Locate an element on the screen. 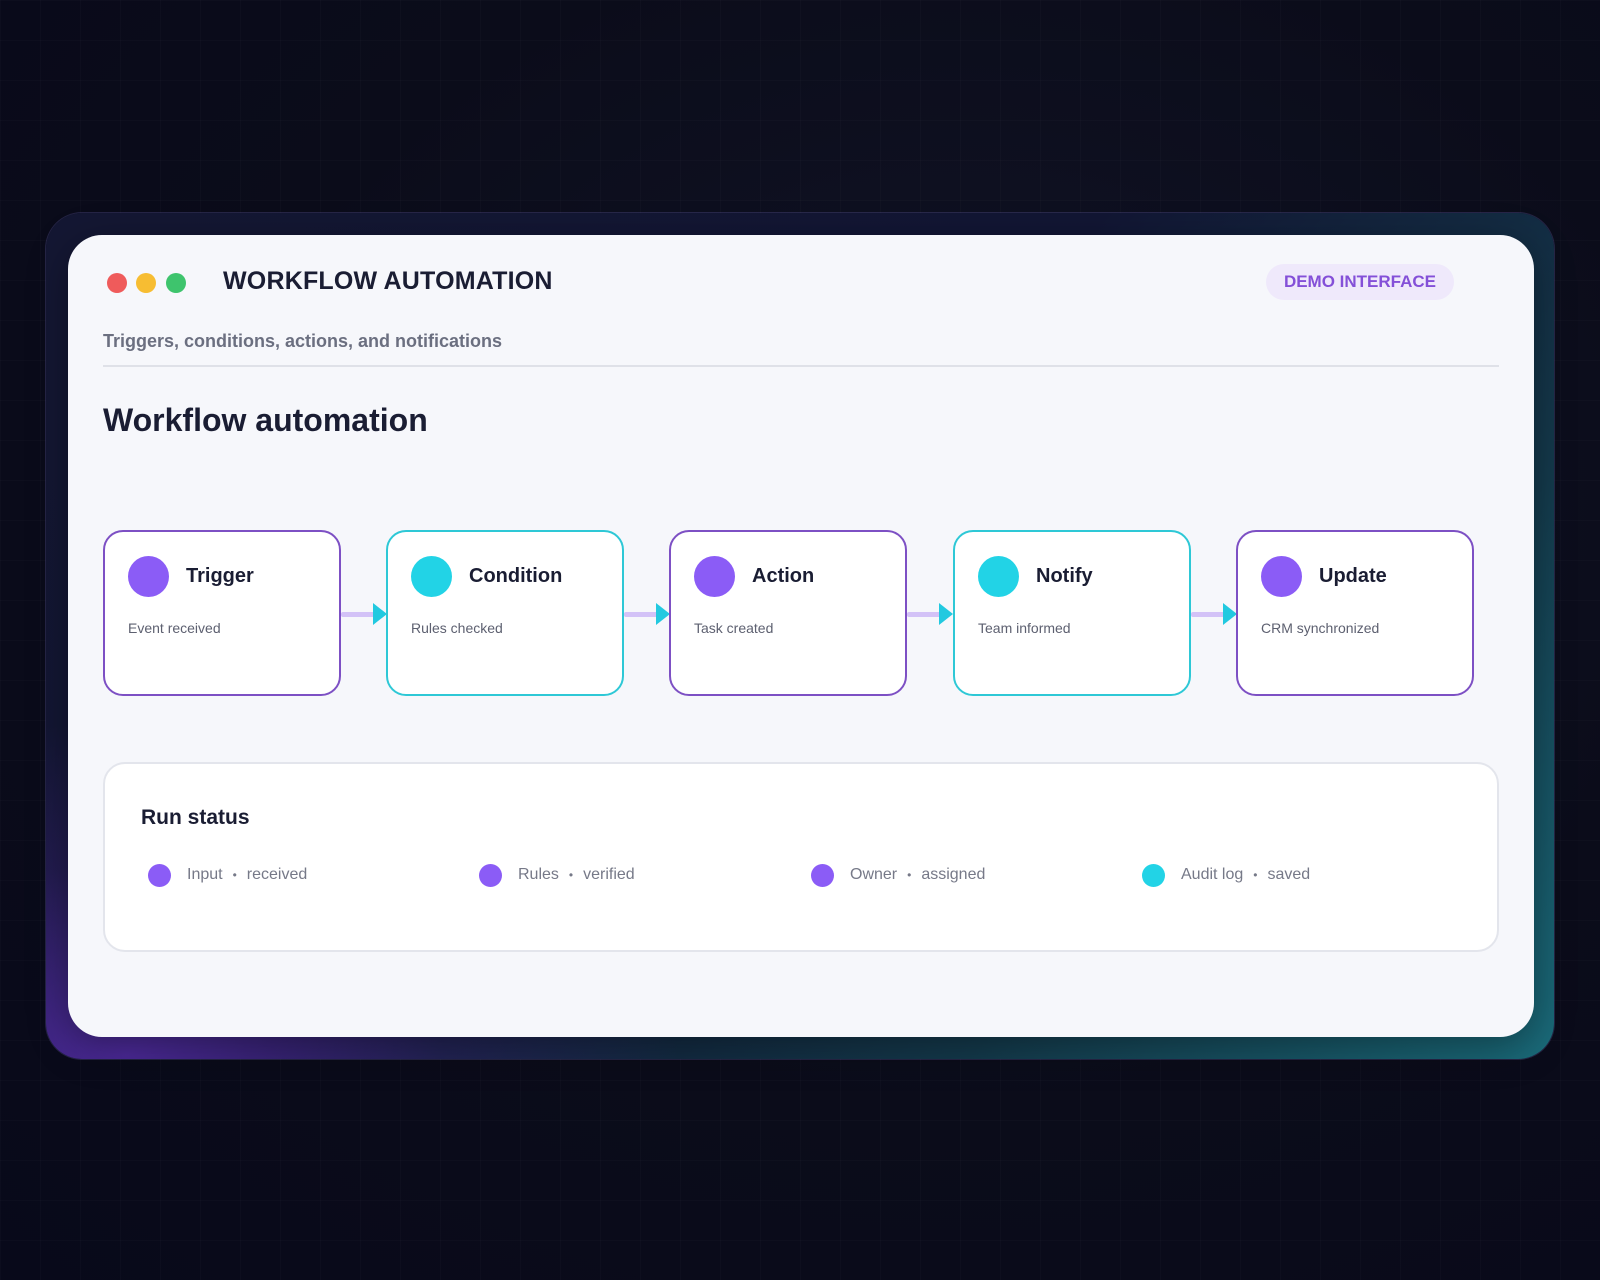 This screenshot has width=1600, height=1280. status-label: Audit log is located at coordinates (1212, 874).